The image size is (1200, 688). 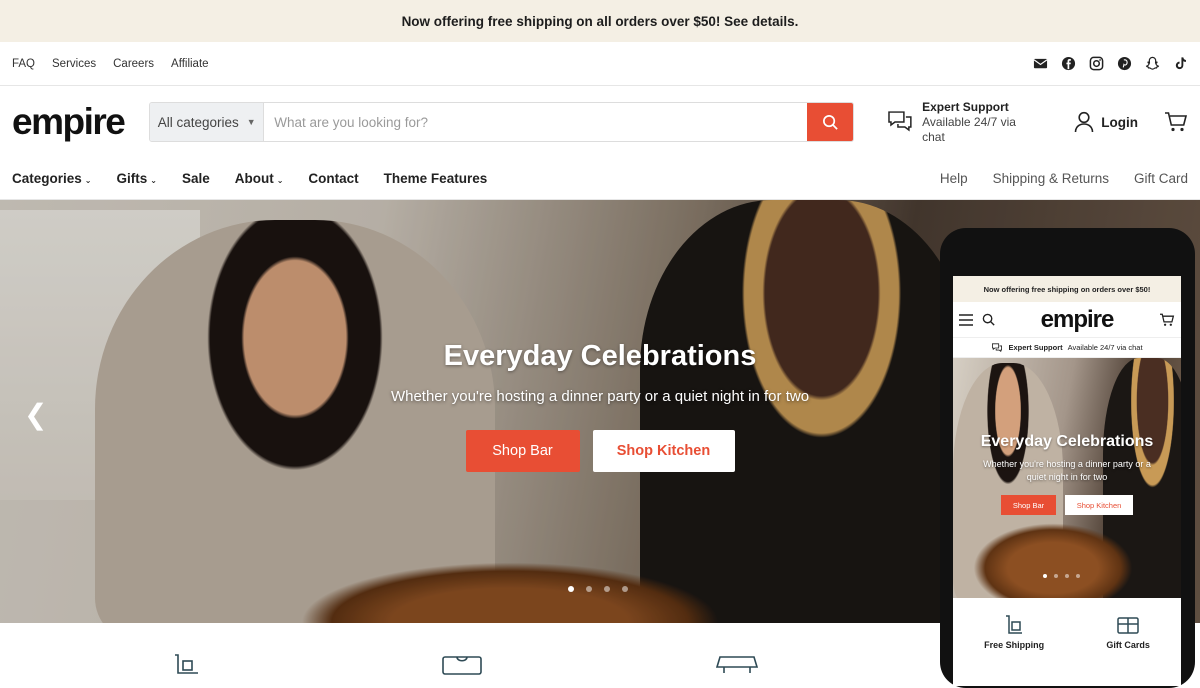 What do you see at coordinates (1180, 63) in the screenshot?
I see `tiktok-icon` at bounding box center [1180, 63].